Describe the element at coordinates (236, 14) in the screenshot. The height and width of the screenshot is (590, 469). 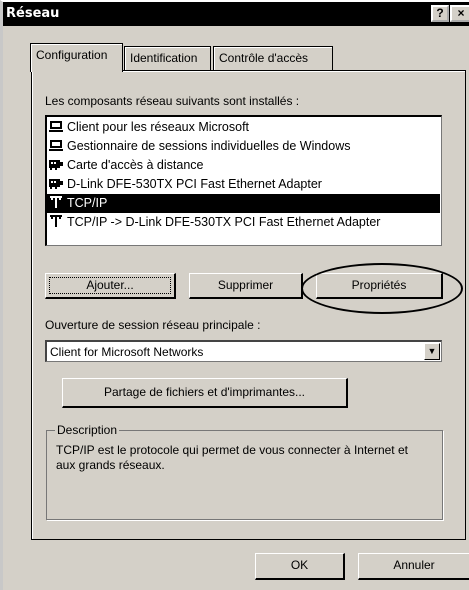
I see `title-bar: Réseau ? ×` at that location.